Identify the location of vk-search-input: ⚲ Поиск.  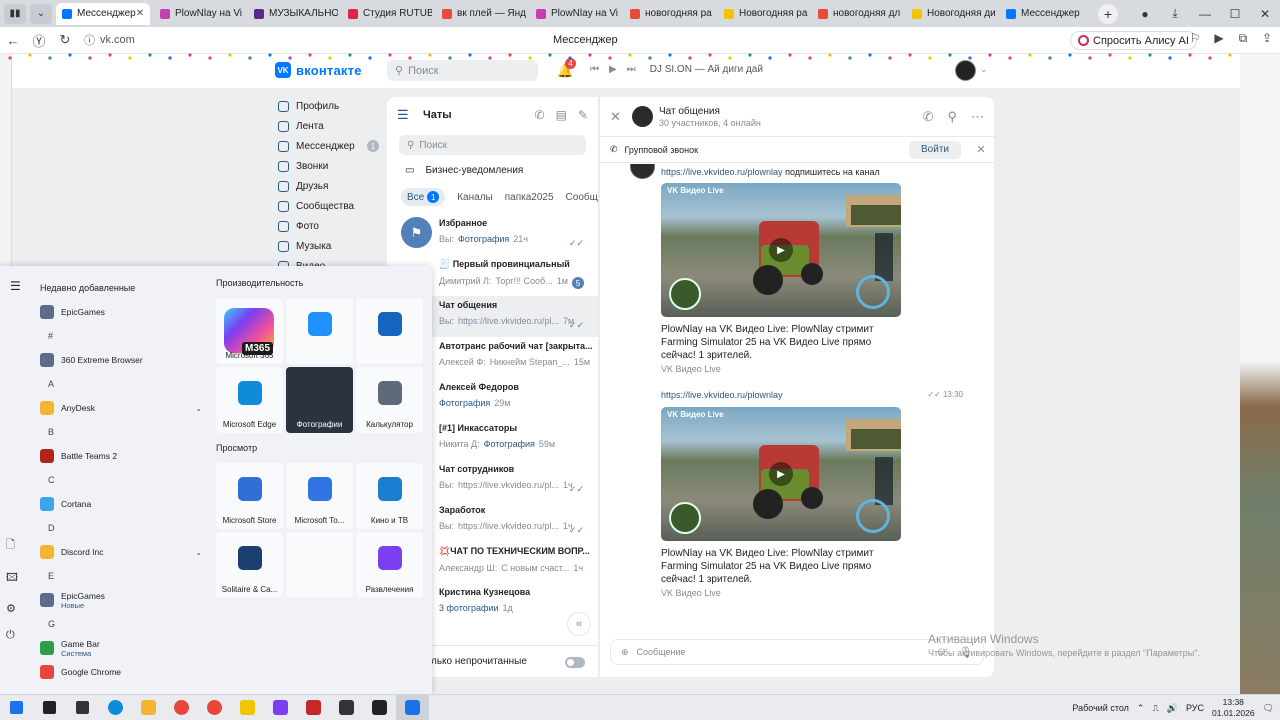
(462, 70).